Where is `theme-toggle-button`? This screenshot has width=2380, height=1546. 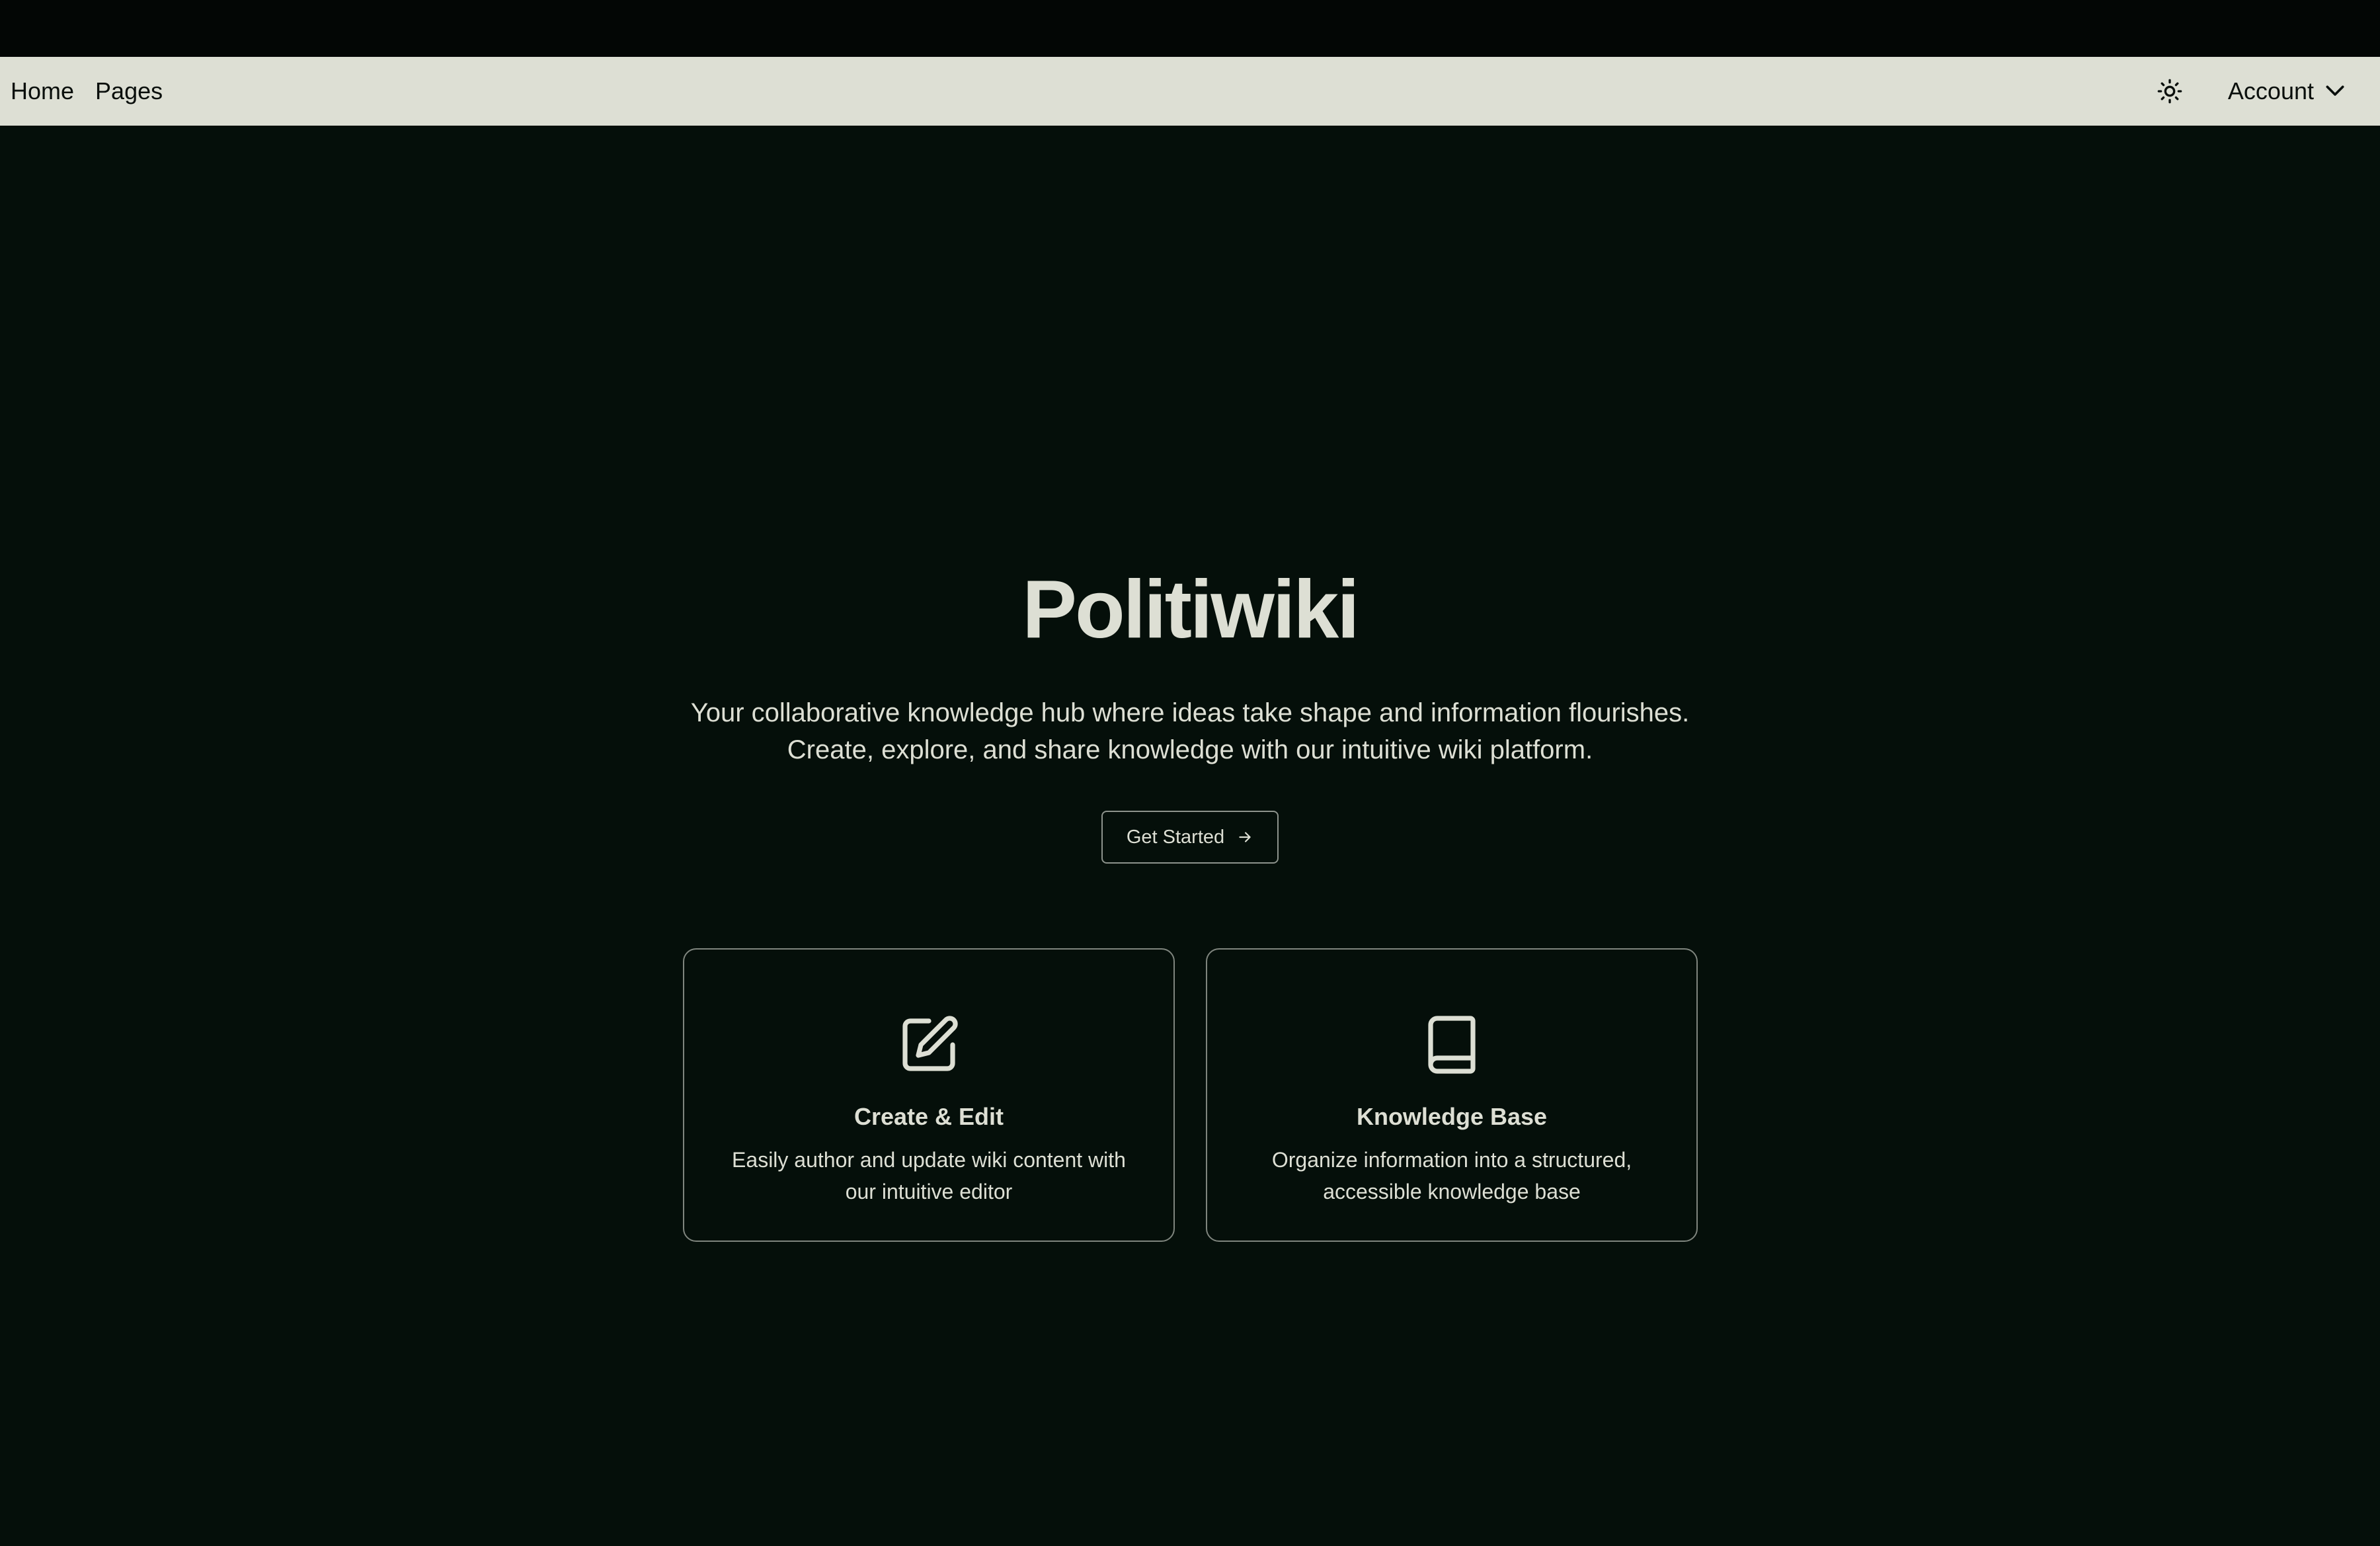
theme-toggle-button is located at coordinates (2169, 91).